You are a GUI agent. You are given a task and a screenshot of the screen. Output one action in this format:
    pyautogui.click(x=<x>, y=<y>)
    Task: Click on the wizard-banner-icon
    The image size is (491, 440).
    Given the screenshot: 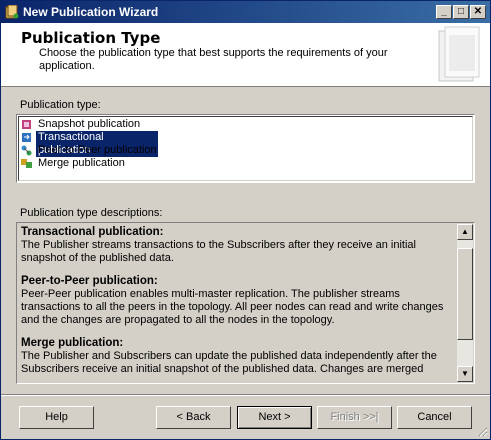 What is the action you would take?
    pyautogui.click(x=459, y=54)
    